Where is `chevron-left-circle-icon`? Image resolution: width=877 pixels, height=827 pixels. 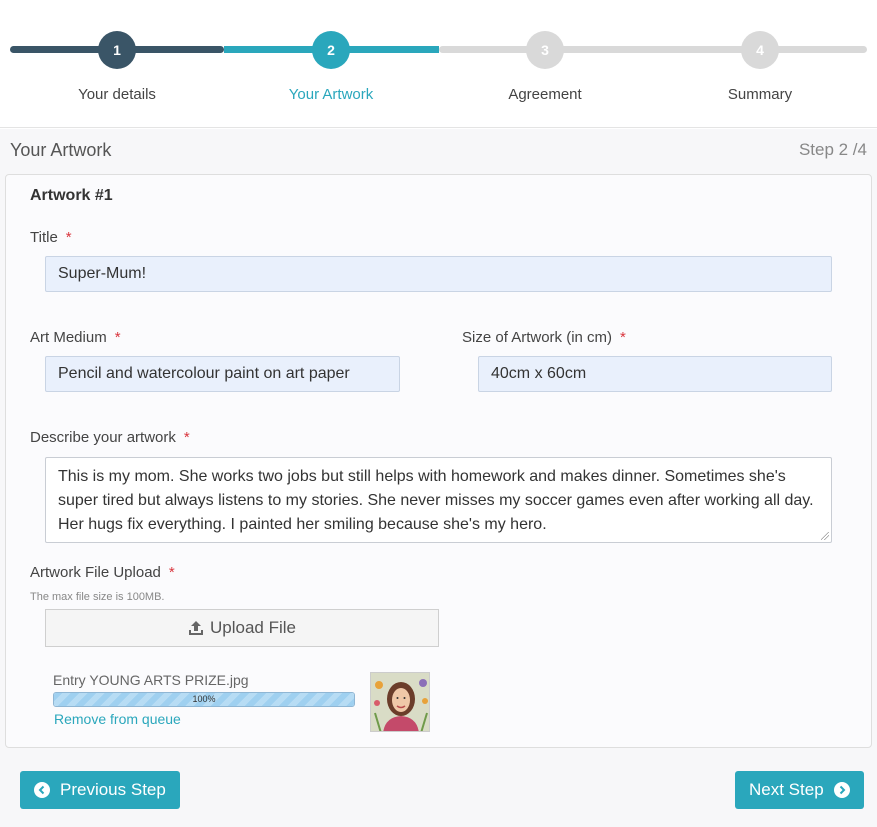
chevron-left-circle-icon is located at coordinates (42, 790).